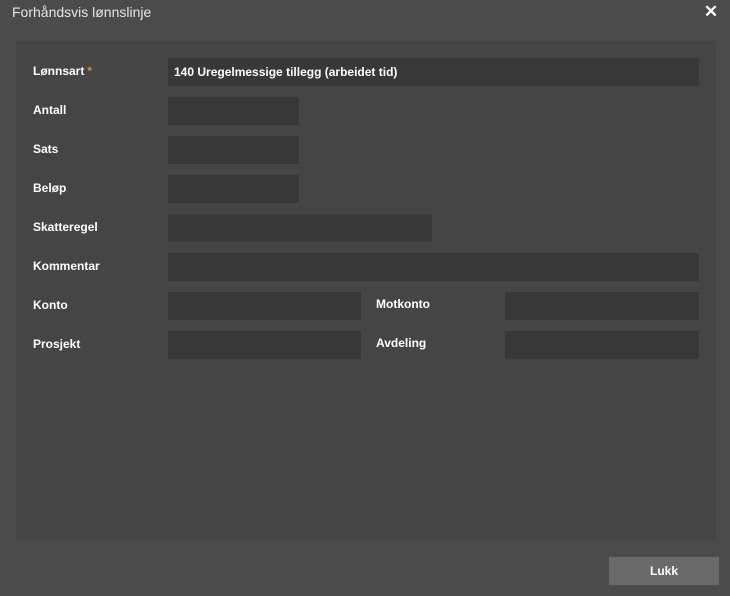  I want to click on close-button: Lukk, so click(664, 571).